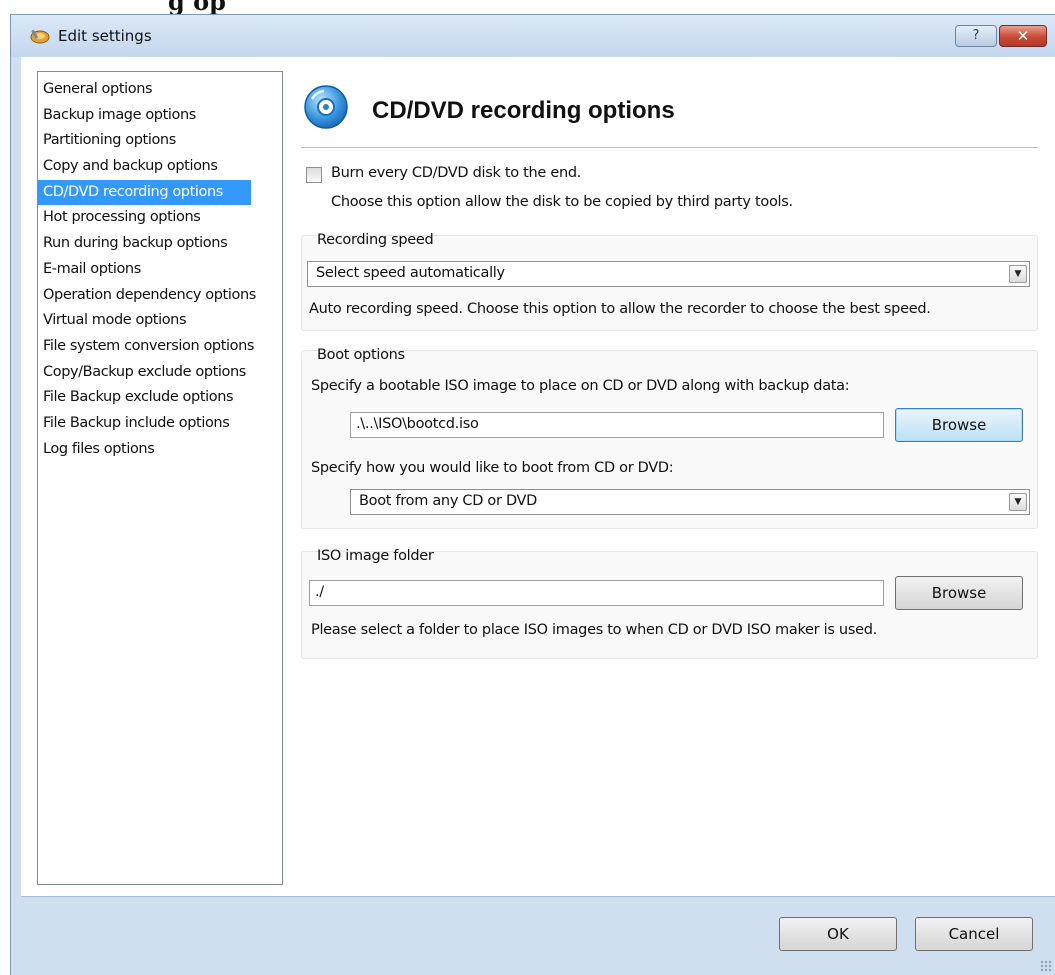 This screenshot has width=1055, height=975. Describe the element at coordinates (448, 501) in the screenshot. I see `boot-method-value: Boot from any CD or DVD` at that location.